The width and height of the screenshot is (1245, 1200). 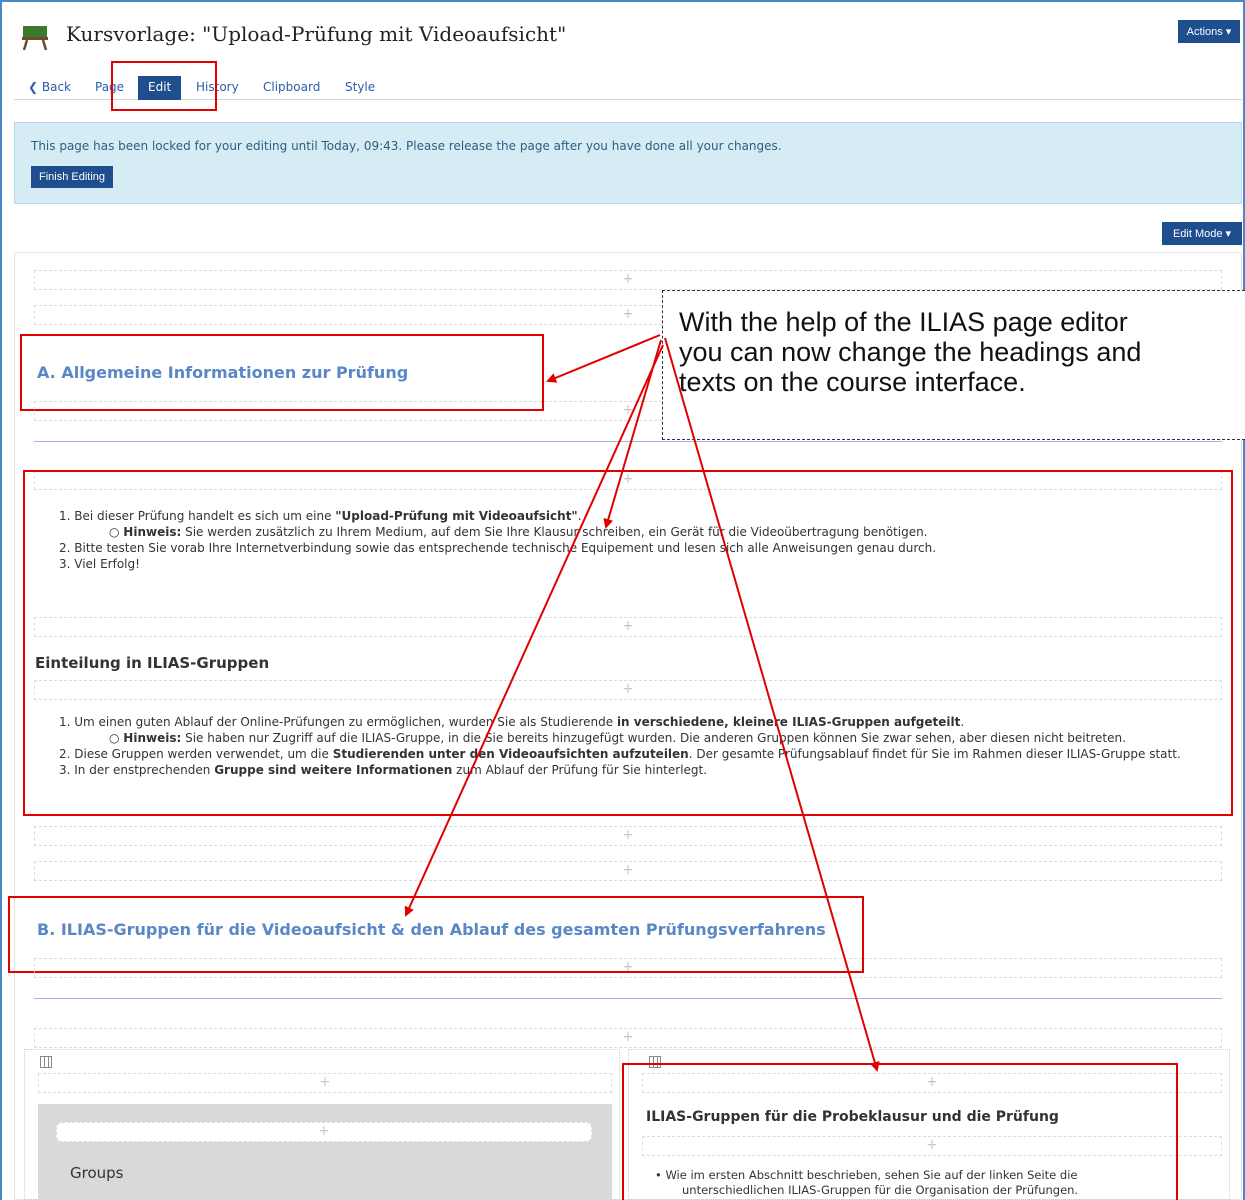 I want to click on arrow-to-right-column, so click(x=772, y=704).